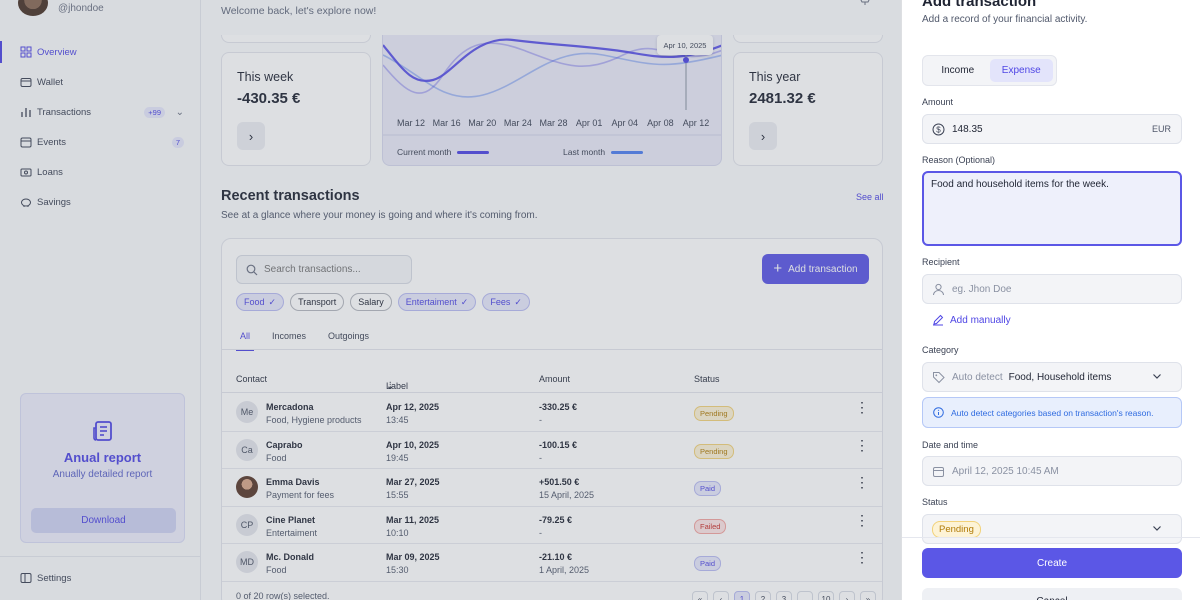 This screenshot has height=600, width=1200. I want to click on dollar-circle-icon: $, so click(938, 129).